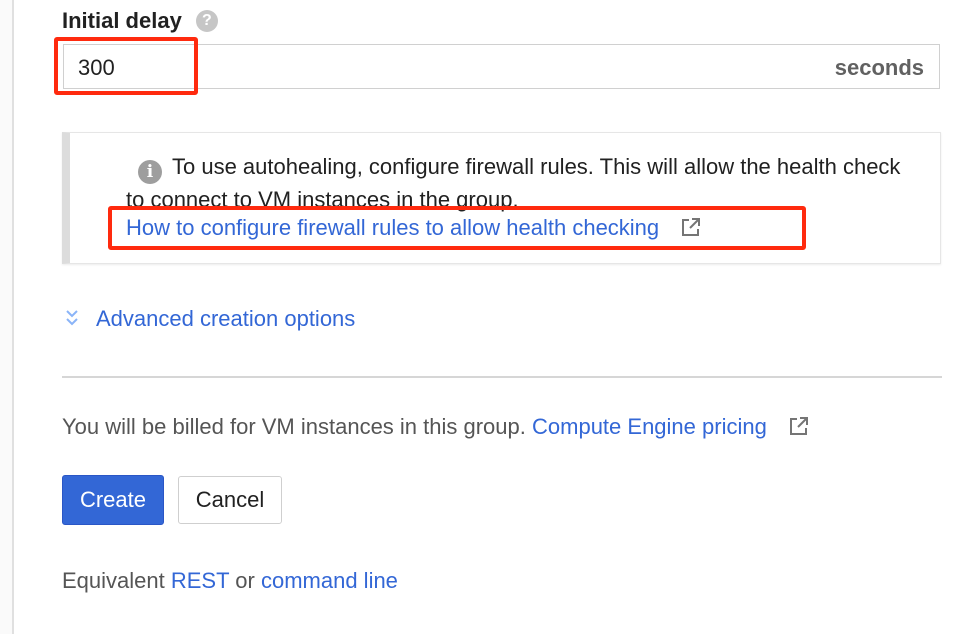 Image resolution: width=966 pixels, height=634 pixels. I want to click on advanced-creation-options-toggle: Advanced creation options, so click(209, 319).